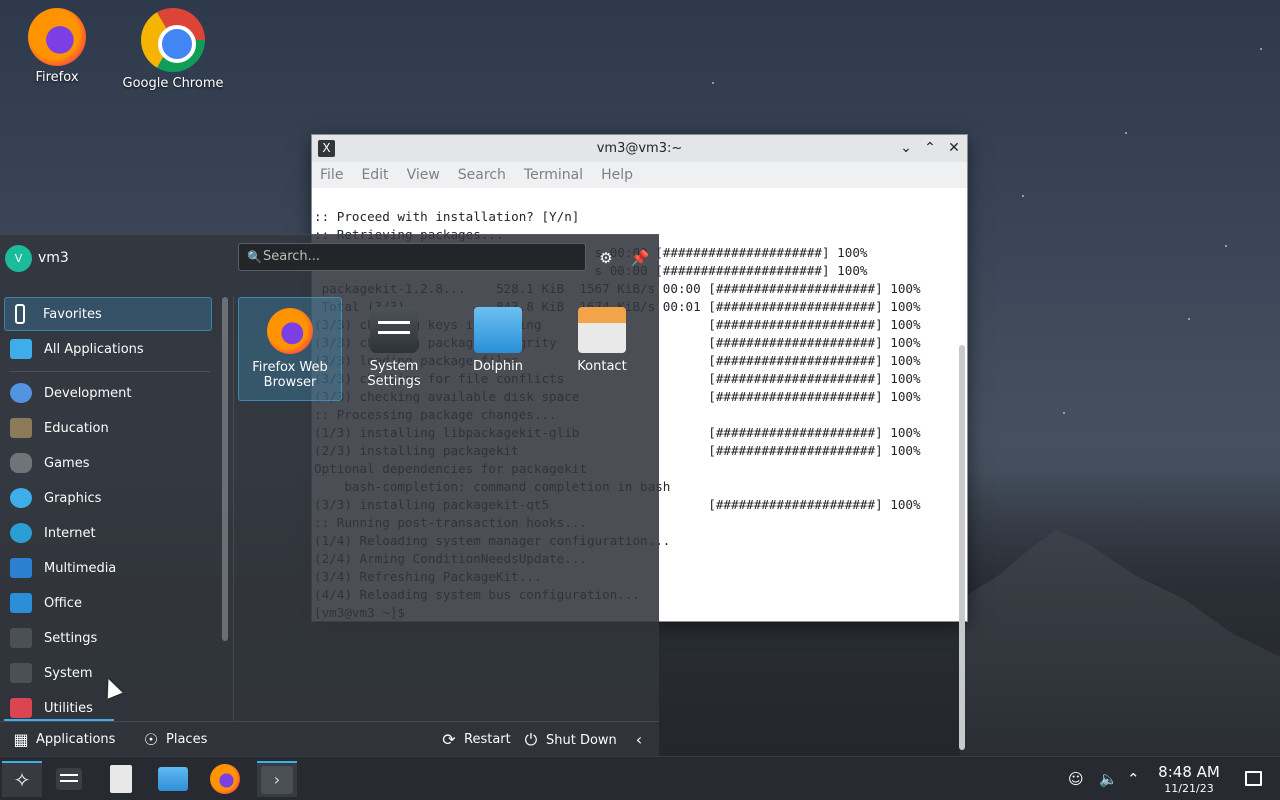 This screenshot has width=1280, height=800. What do you see at coordinates (108, 463) in the screenshot?
I see `category-games: Games` at bounding box center [108, 463].